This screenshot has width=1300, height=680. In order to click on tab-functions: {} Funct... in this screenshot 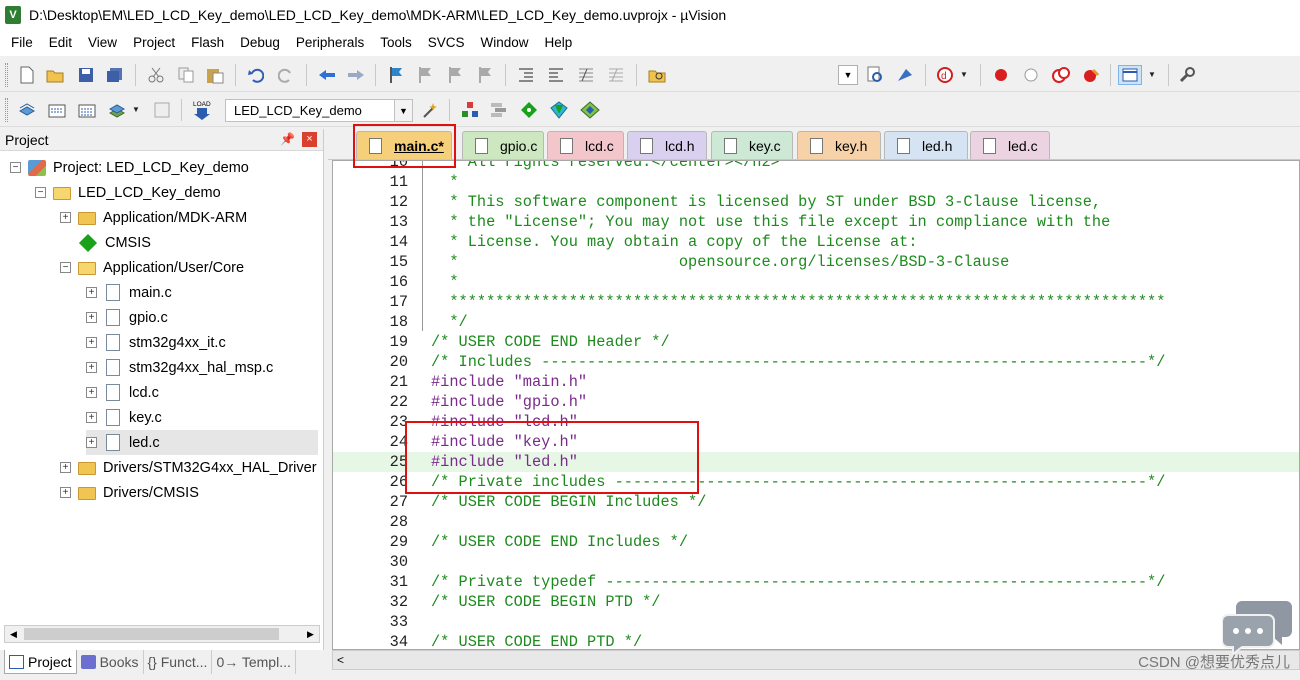, I will do `click(178, 662)`.